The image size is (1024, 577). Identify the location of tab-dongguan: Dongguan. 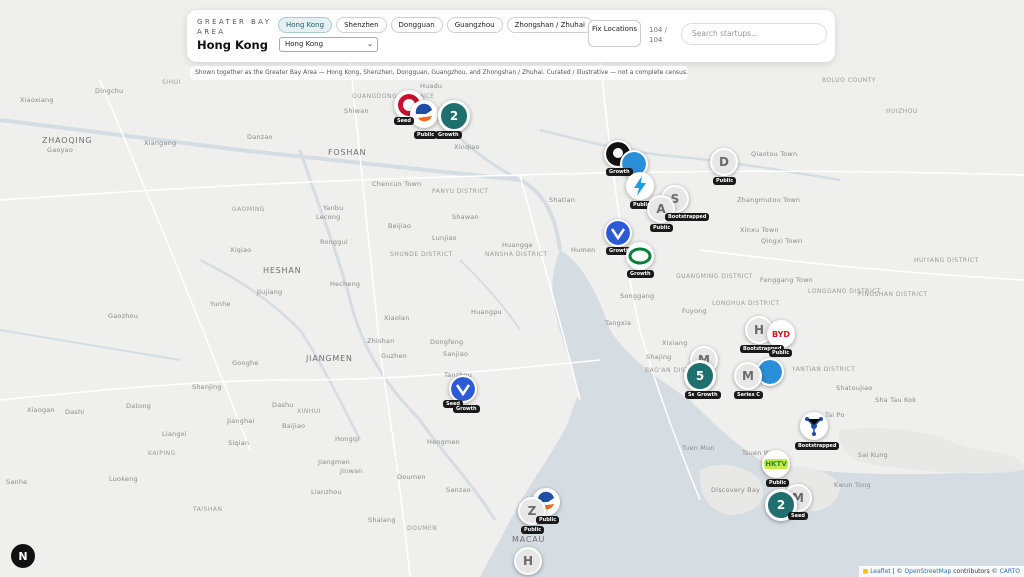
(416, 25).